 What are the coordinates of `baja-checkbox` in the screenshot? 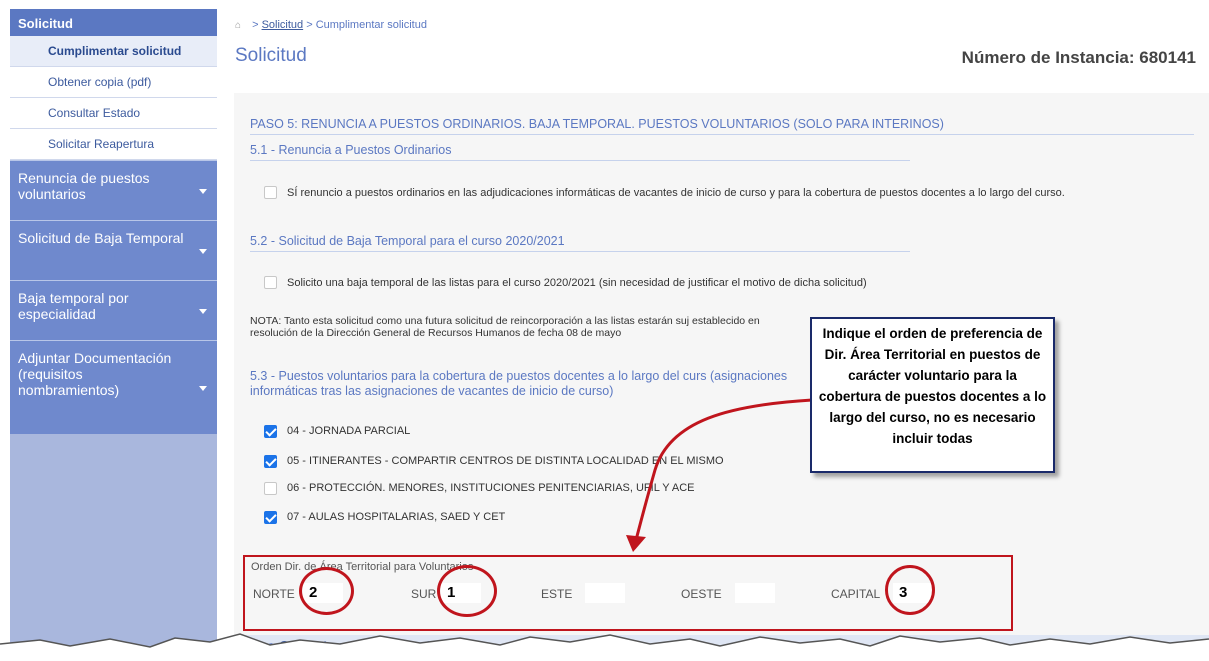 It's located at (270, 282).